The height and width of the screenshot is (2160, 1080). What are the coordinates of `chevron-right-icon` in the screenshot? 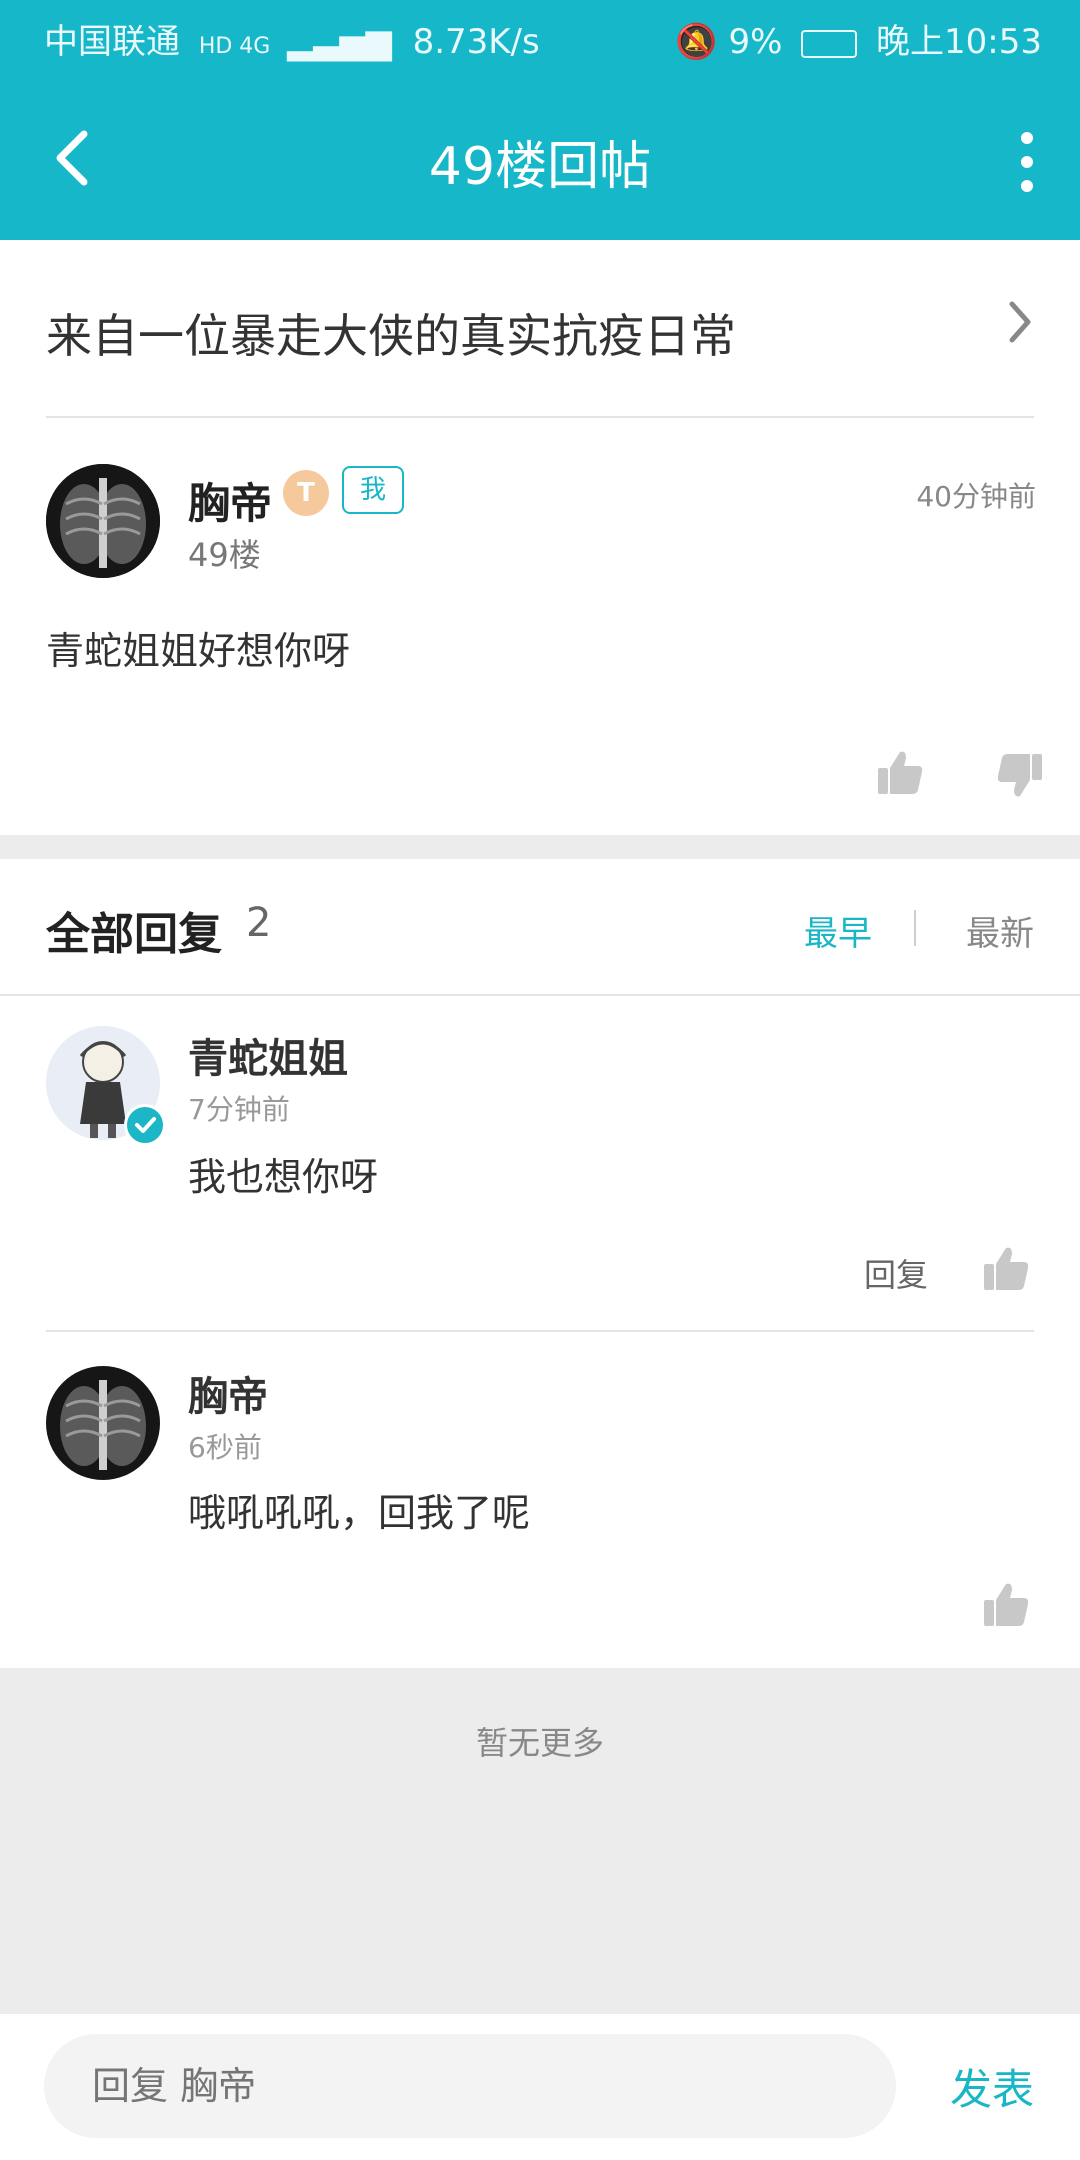 It's located at (1020, 322).